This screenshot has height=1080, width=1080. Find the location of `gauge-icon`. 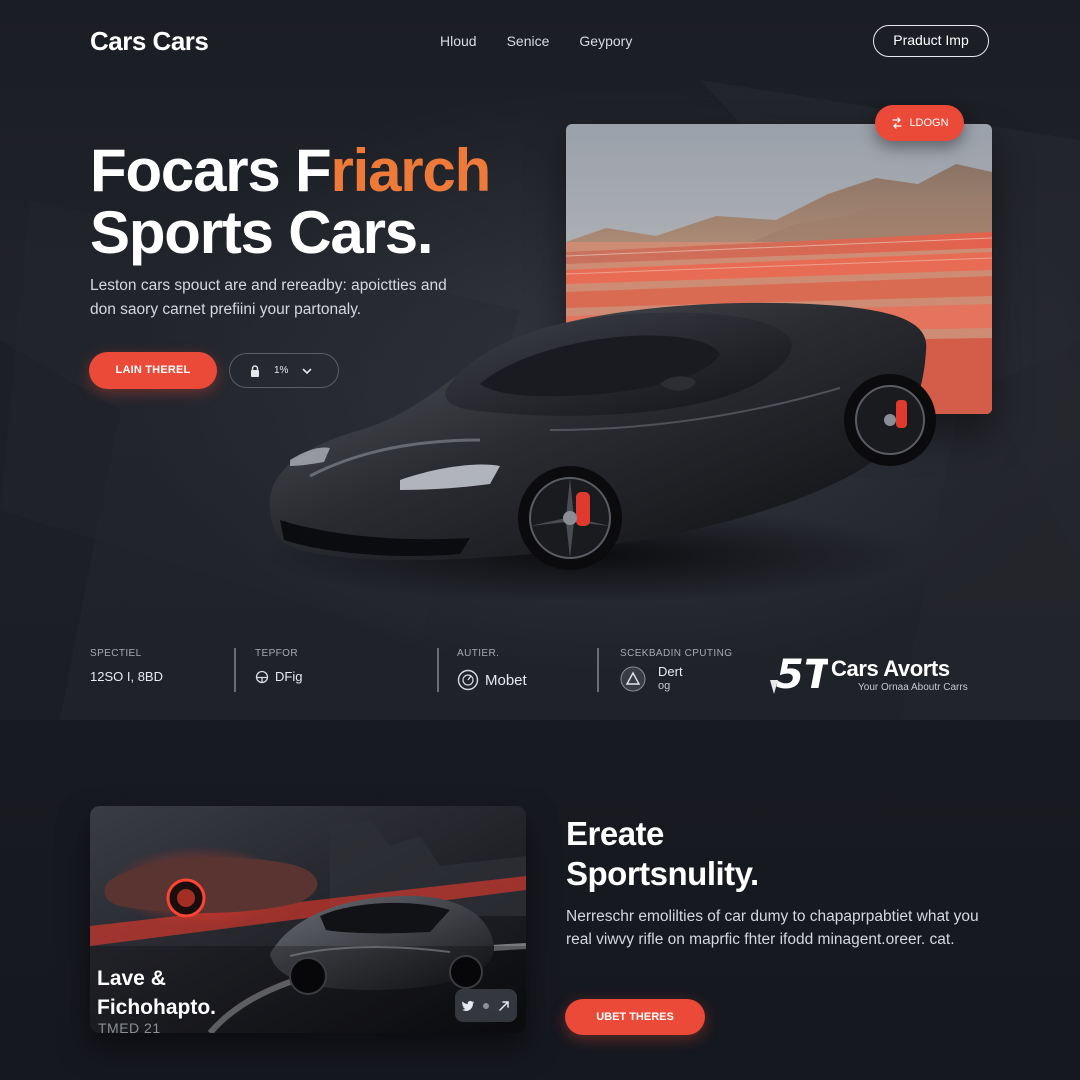

gauge-icon is located at coordinates (468, 680).